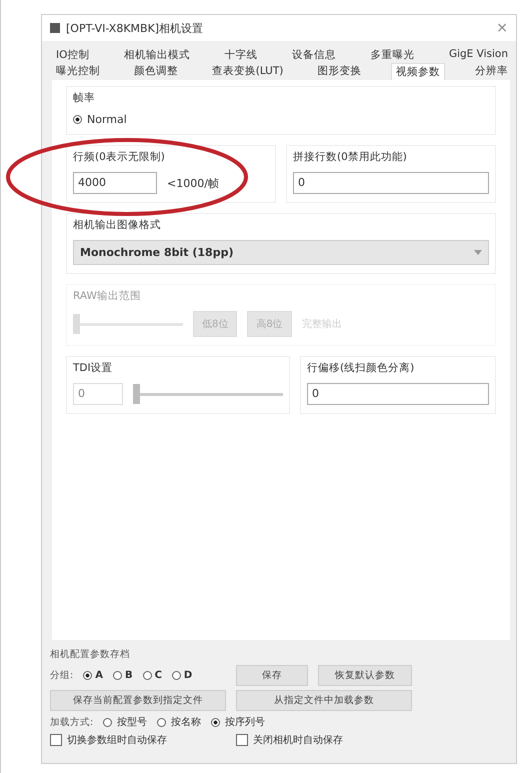  I want to click on close-button: ×, so click(502, 28).